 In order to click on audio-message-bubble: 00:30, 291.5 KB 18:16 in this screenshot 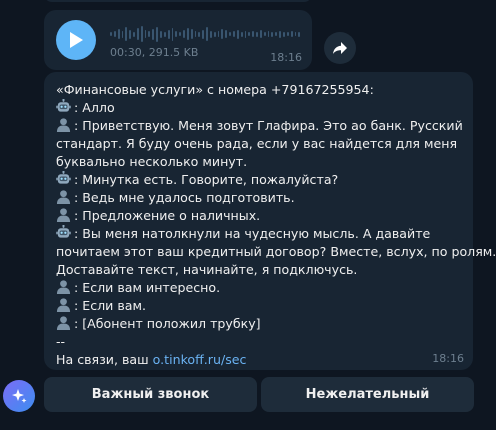, I will do `click(178, 40)`.